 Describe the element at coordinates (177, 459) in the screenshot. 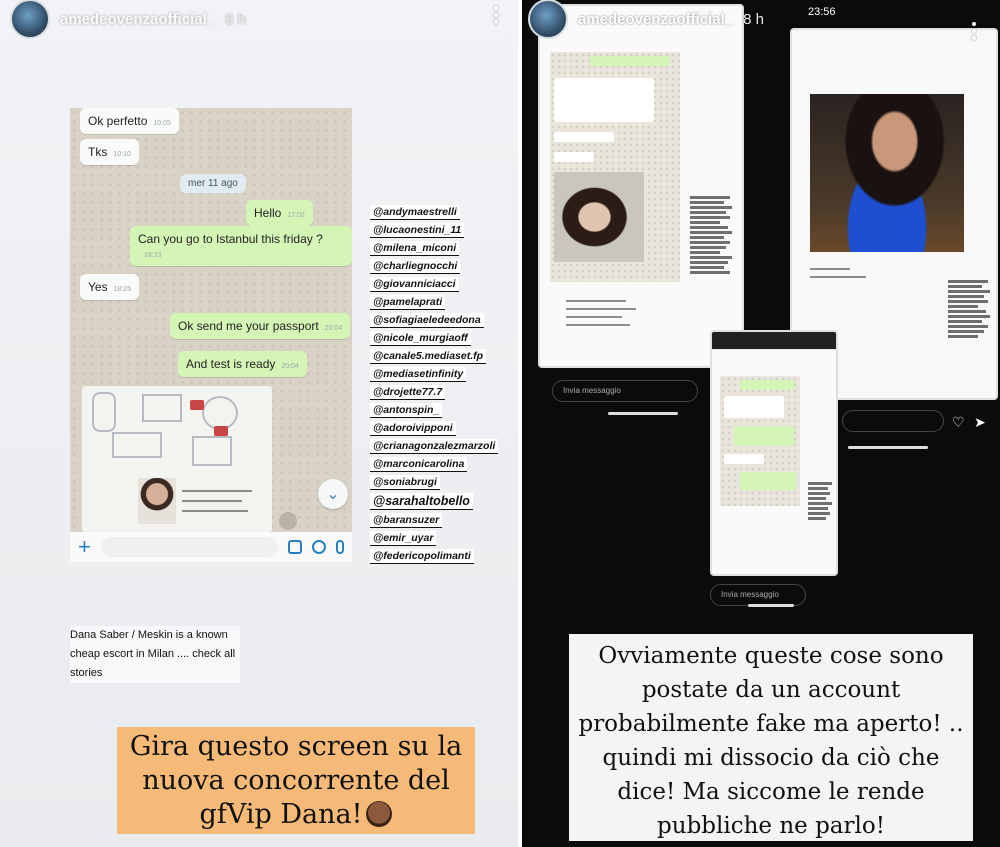

I see `passport-image` at that location.